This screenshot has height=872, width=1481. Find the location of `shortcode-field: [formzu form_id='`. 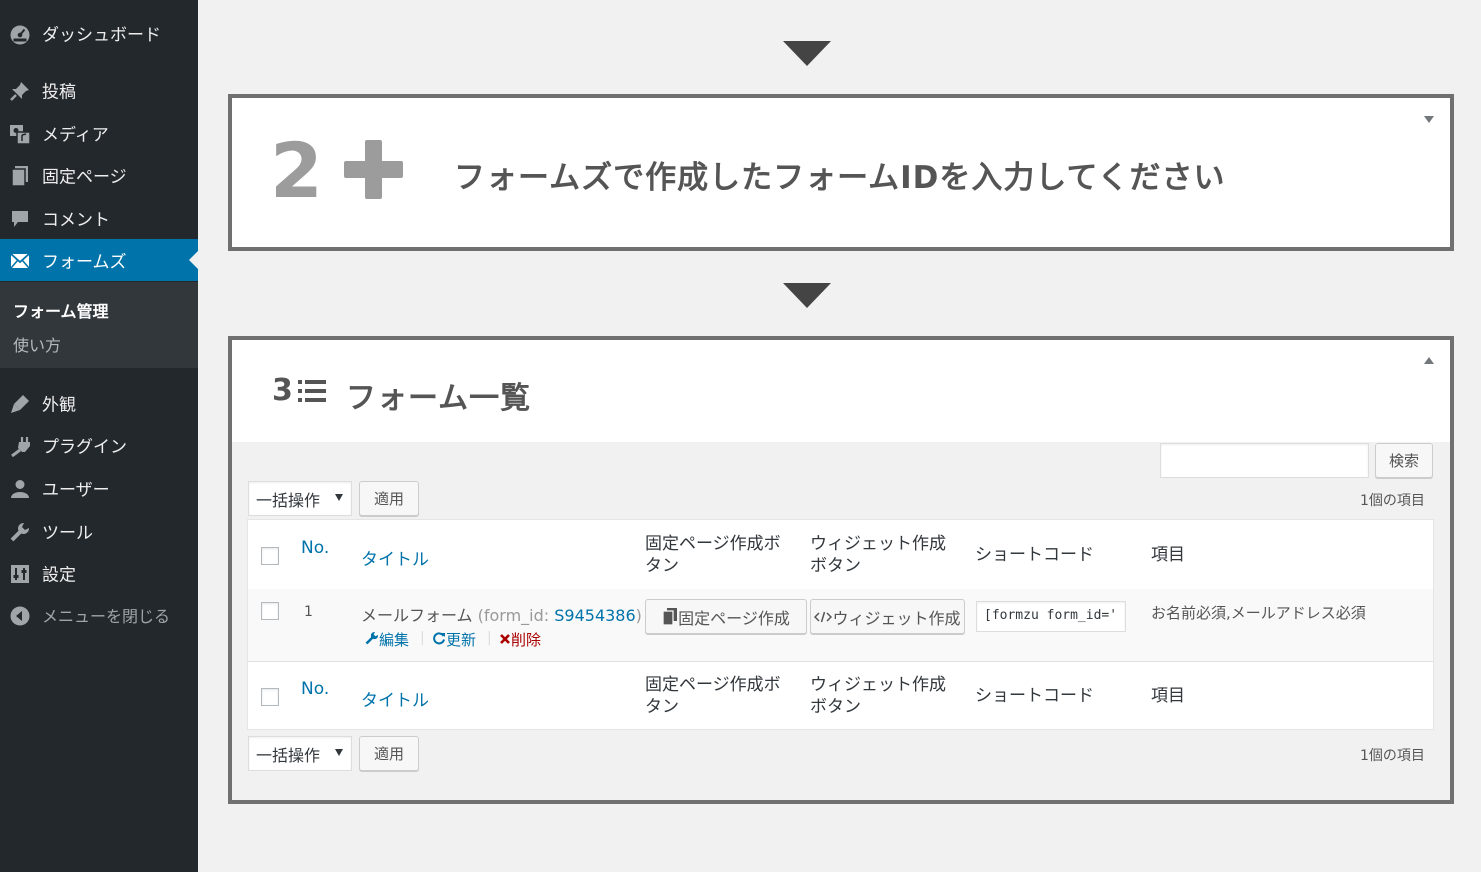

shortcode-field: [formzu form_id=' is located at coordinates (1051, 616).